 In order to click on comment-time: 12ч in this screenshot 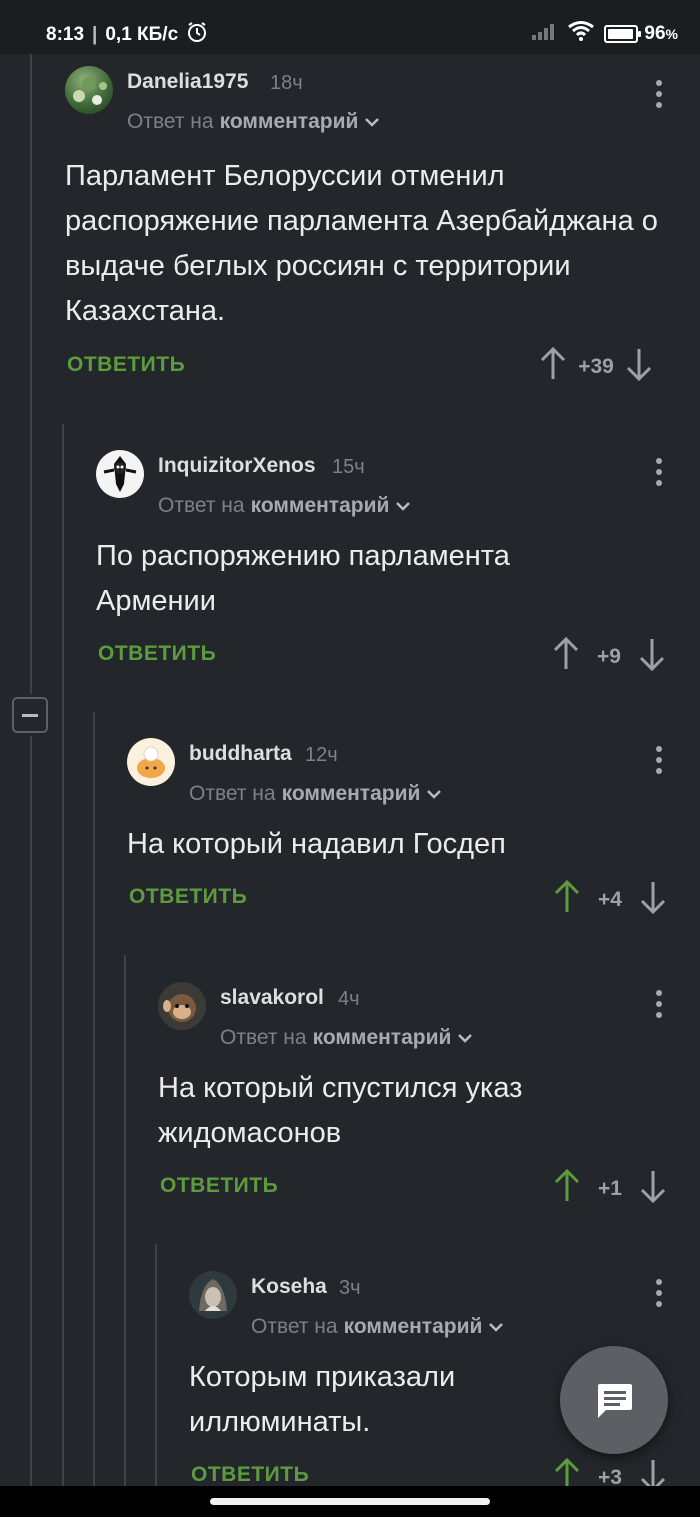, I will do `click(321, 755)`.